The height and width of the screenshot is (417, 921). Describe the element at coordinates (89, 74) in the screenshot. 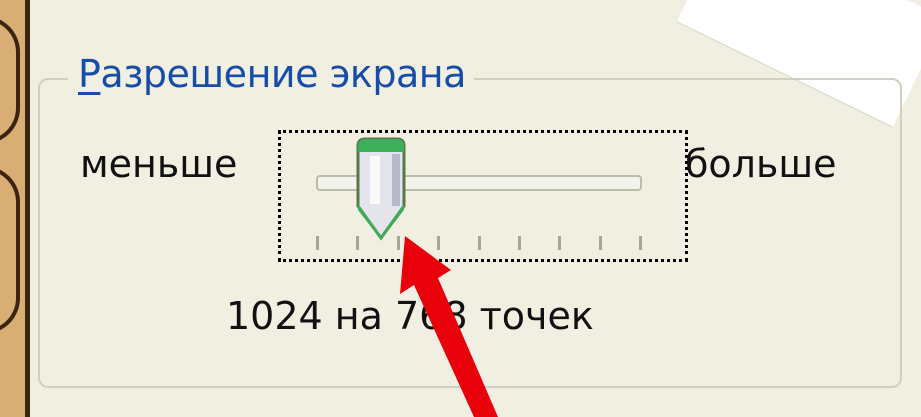

I see `title-mnemonic-letter: Р` at that location.